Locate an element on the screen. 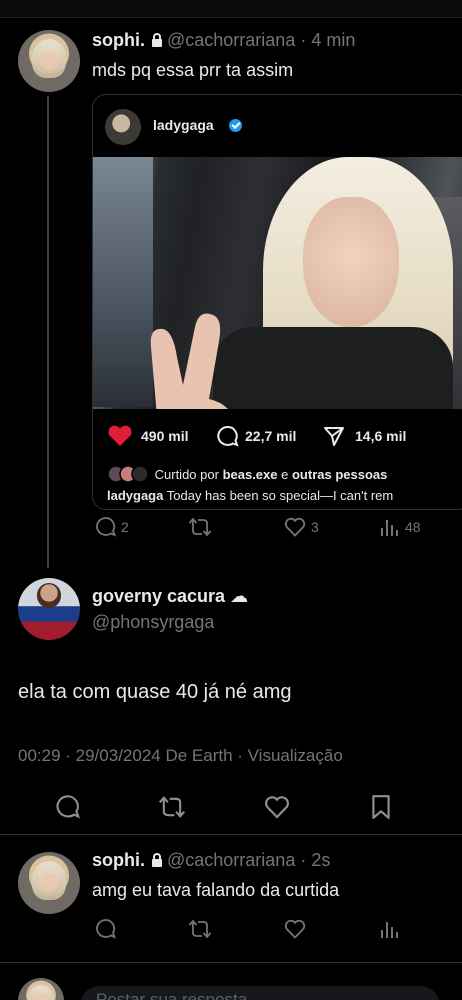 This screenshot has width=462, height=1000. post-header: governy cacura ☁ is located at coordinates (170, 596).